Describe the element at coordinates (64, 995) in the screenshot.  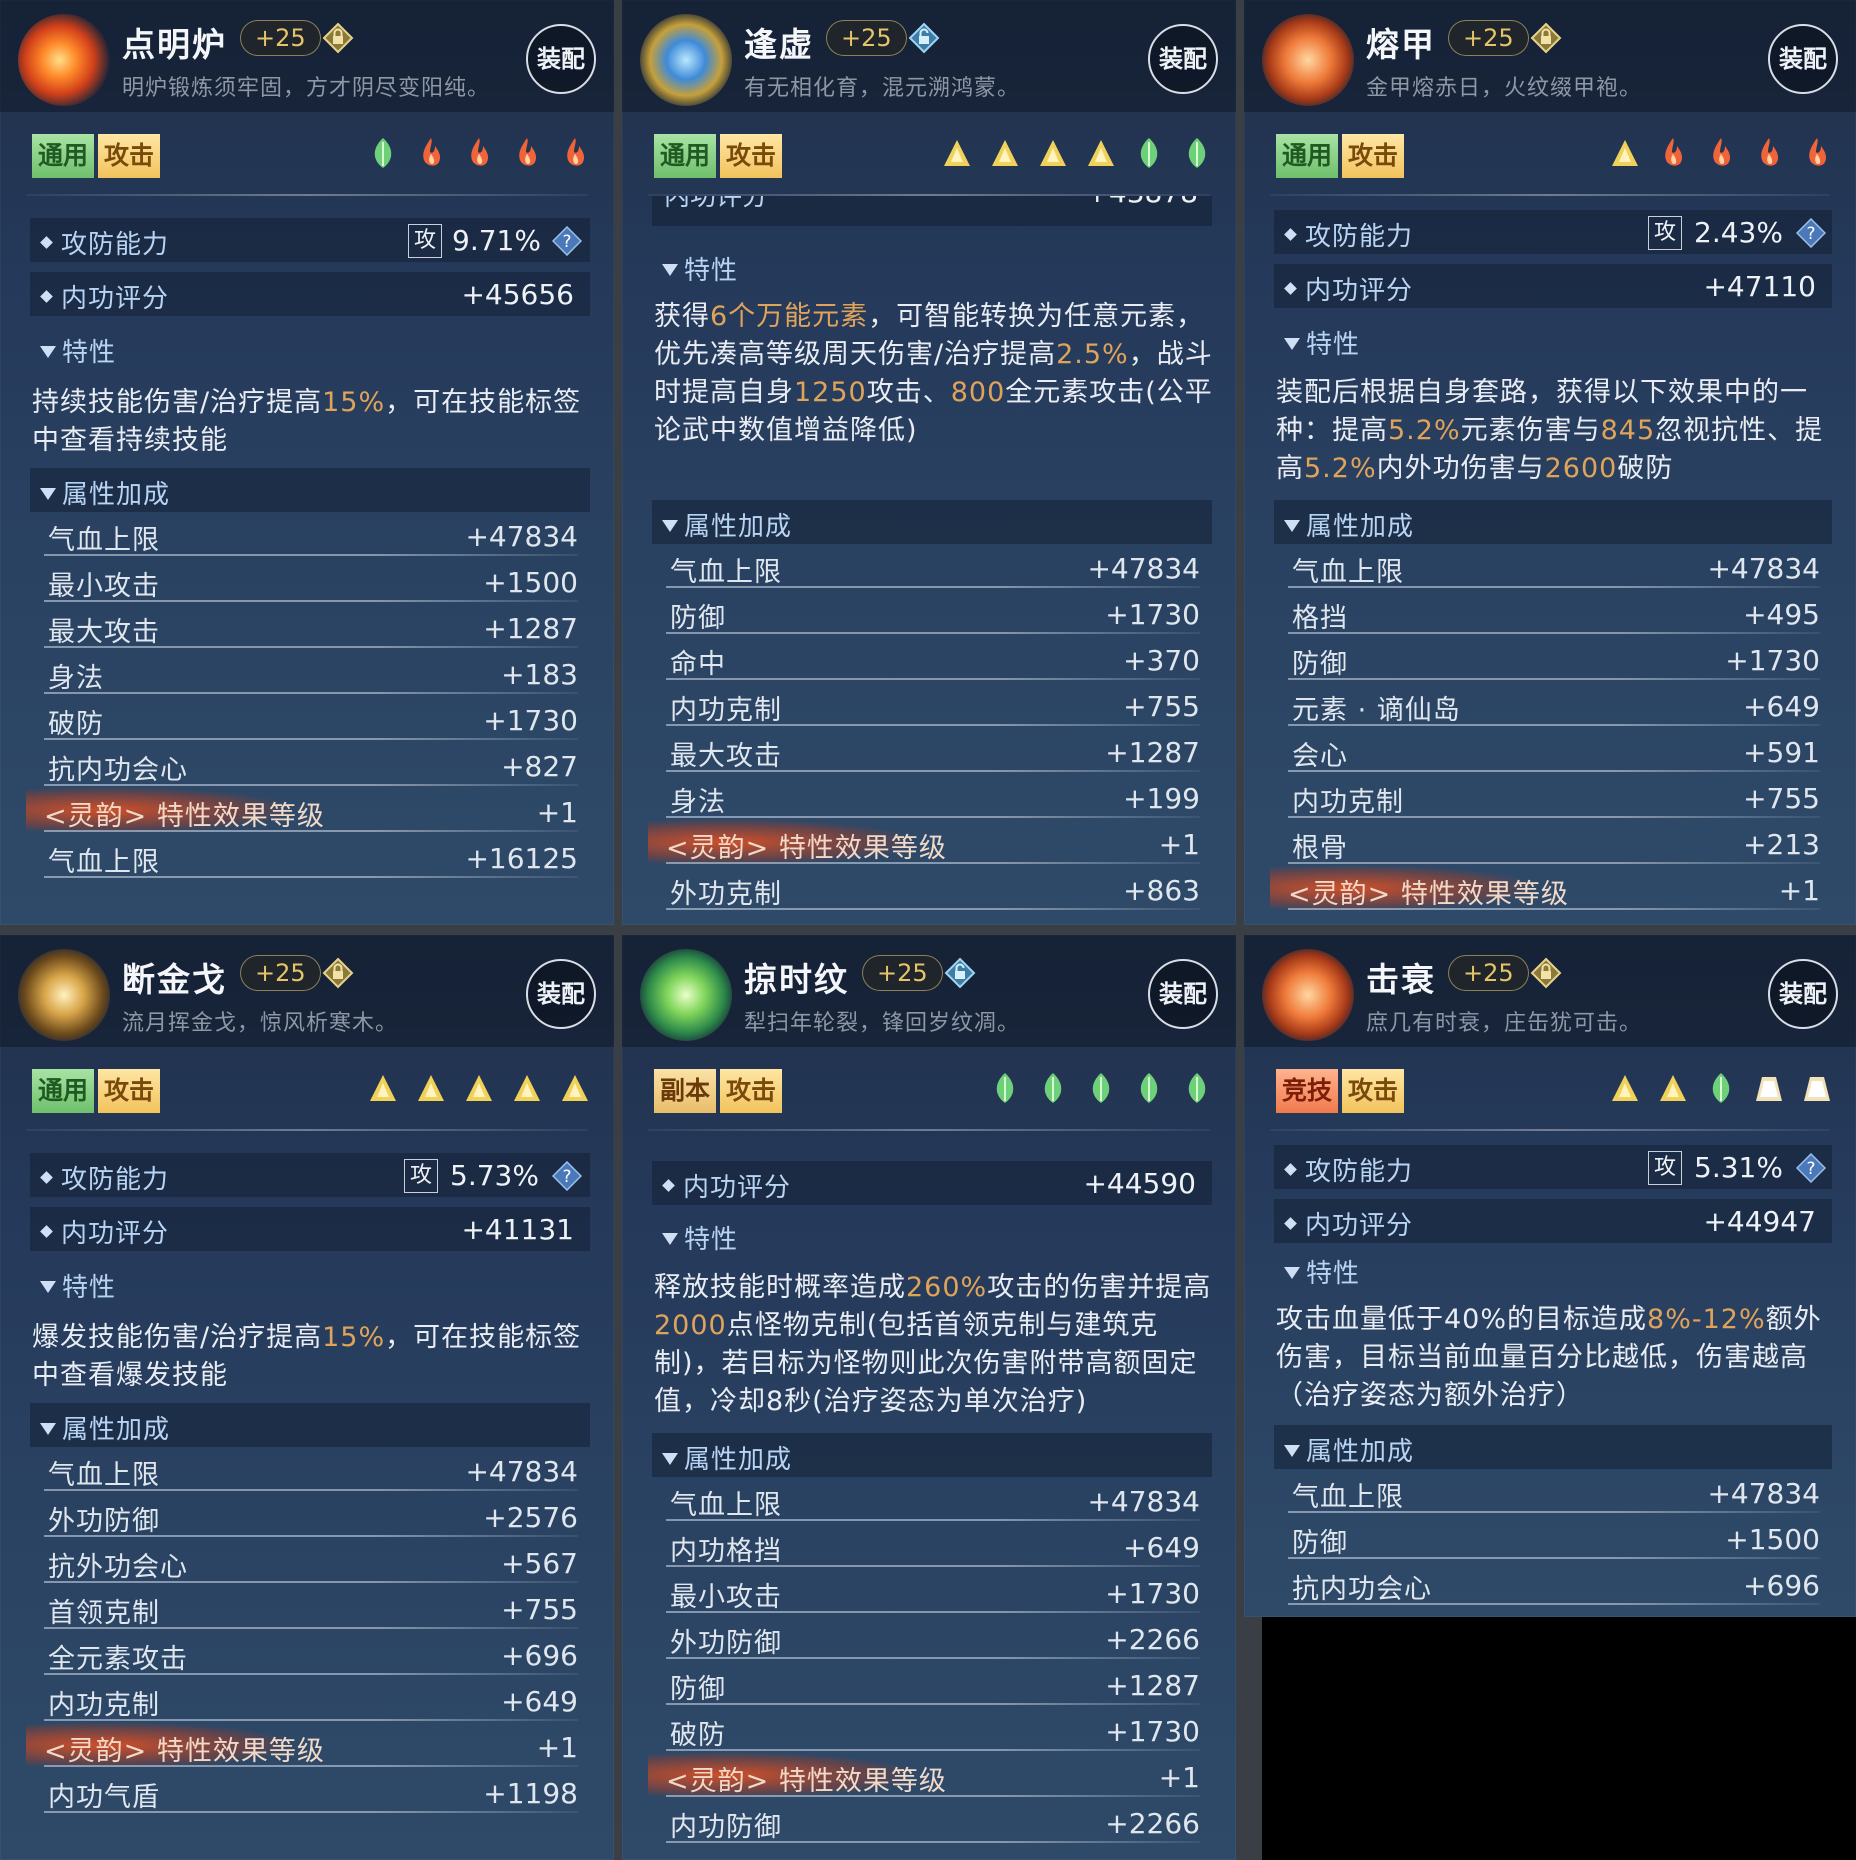
I see `gem-gold-icon` at that location.